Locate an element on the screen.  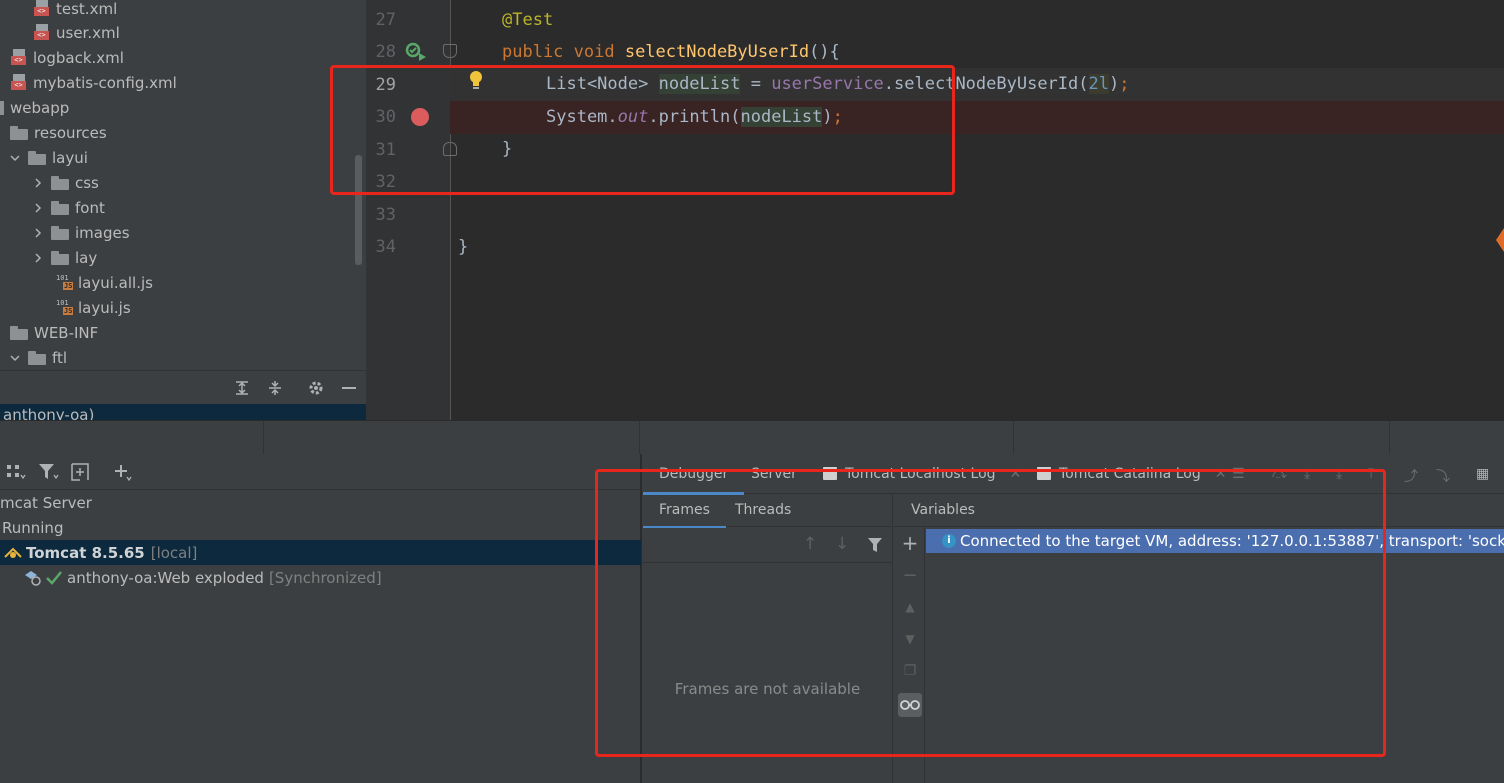
tree-item-label: images is located at coordinates (102, 232).